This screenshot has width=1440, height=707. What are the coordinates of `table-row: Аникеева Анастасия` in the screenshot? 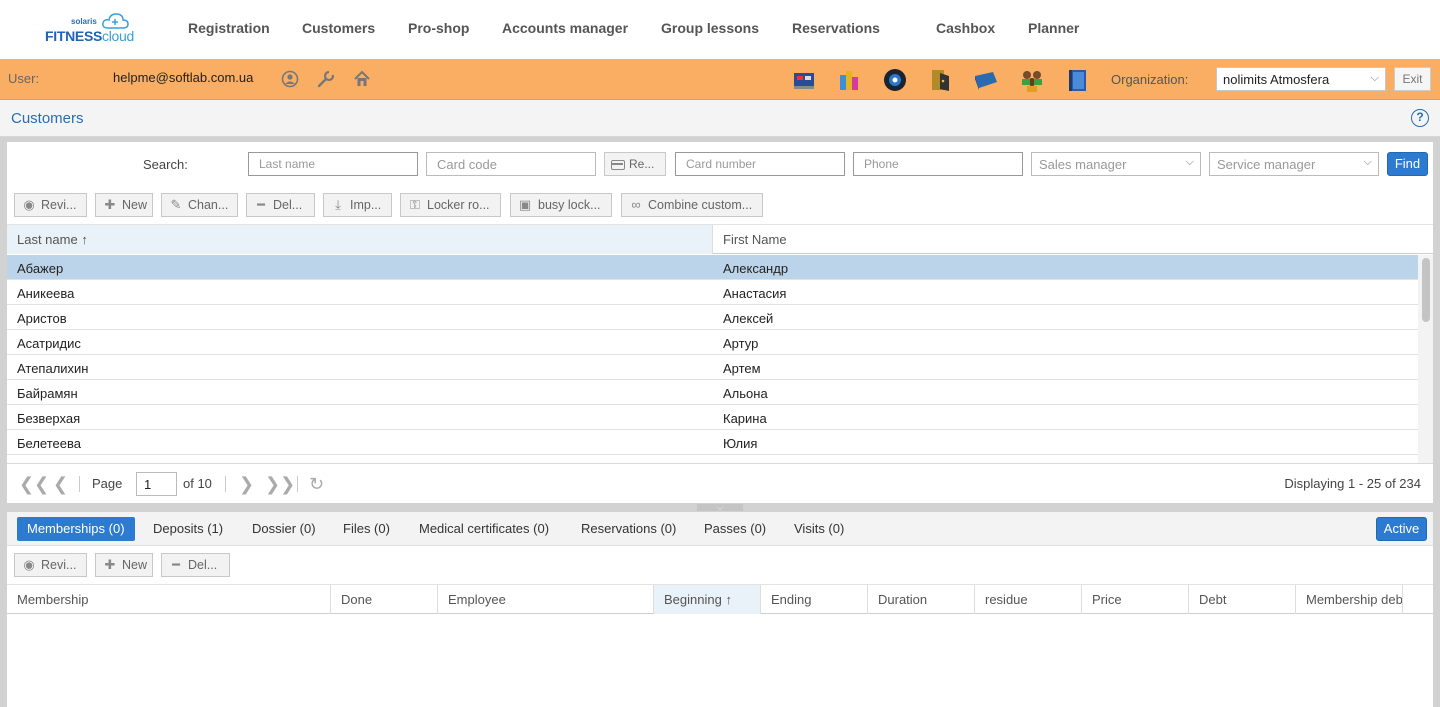 It's located at (712, 292).